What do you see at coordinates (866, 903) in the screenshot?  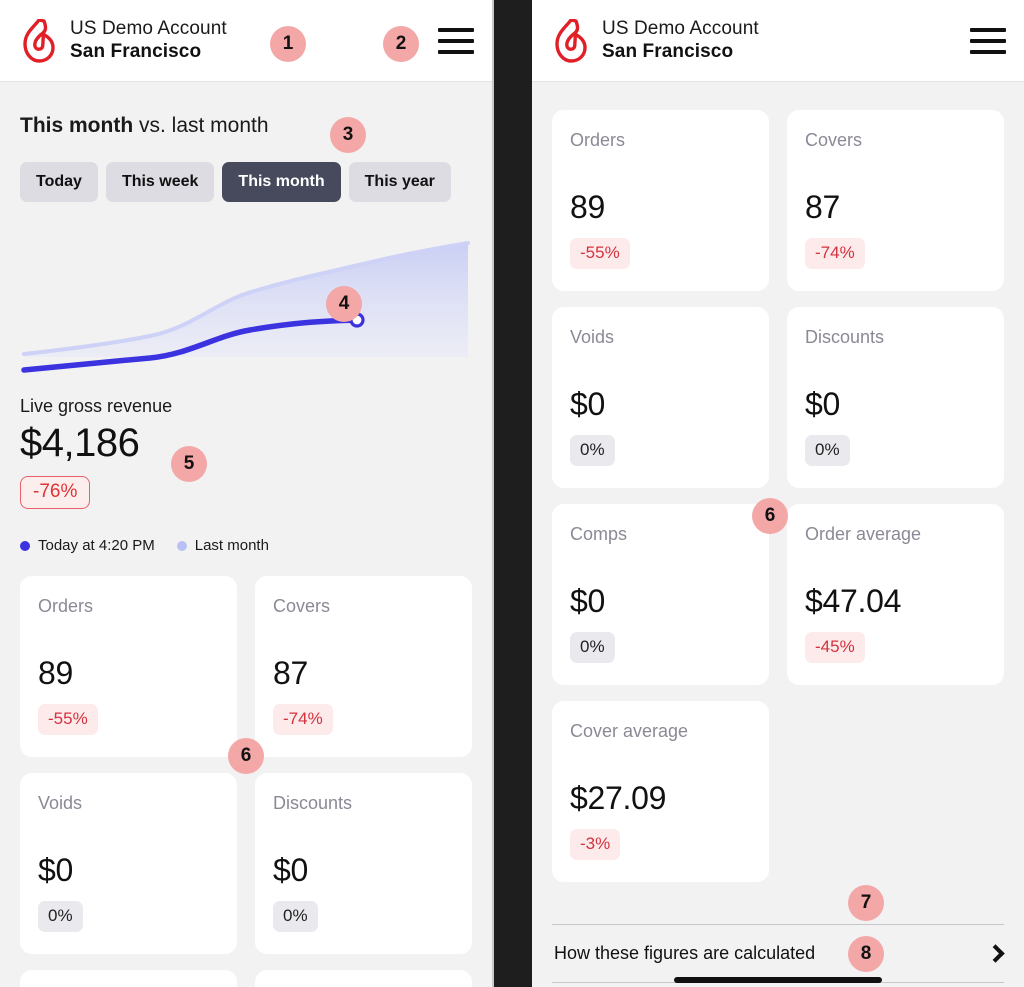 I see `annotation-badge-7: 7` at bounding box center [866, 903].